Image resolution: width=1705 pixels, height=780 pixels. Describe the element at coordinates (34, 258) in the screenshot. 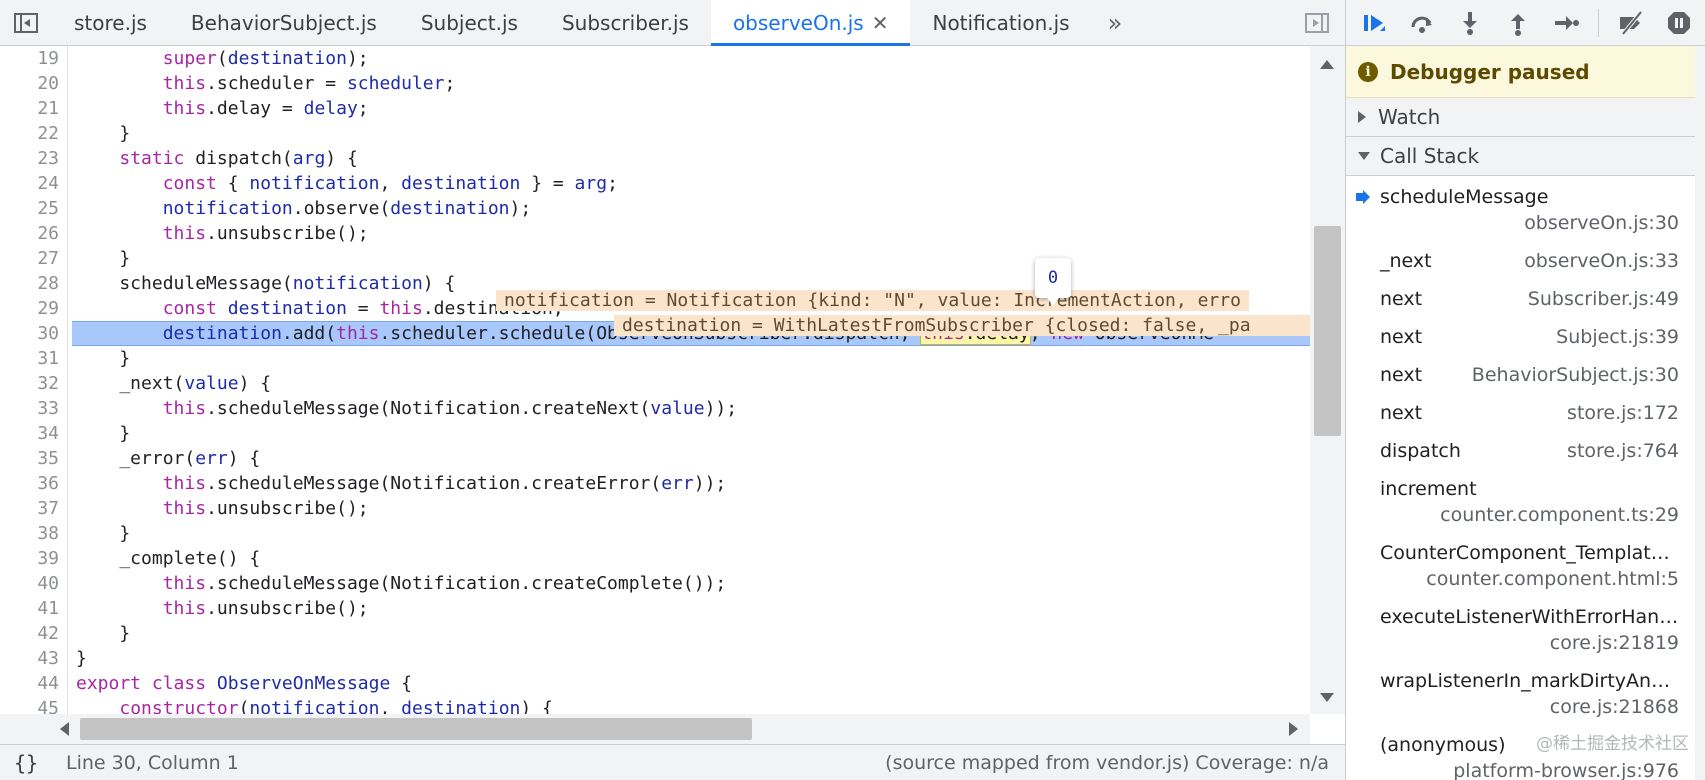

I see `line-number: 27` at that location.